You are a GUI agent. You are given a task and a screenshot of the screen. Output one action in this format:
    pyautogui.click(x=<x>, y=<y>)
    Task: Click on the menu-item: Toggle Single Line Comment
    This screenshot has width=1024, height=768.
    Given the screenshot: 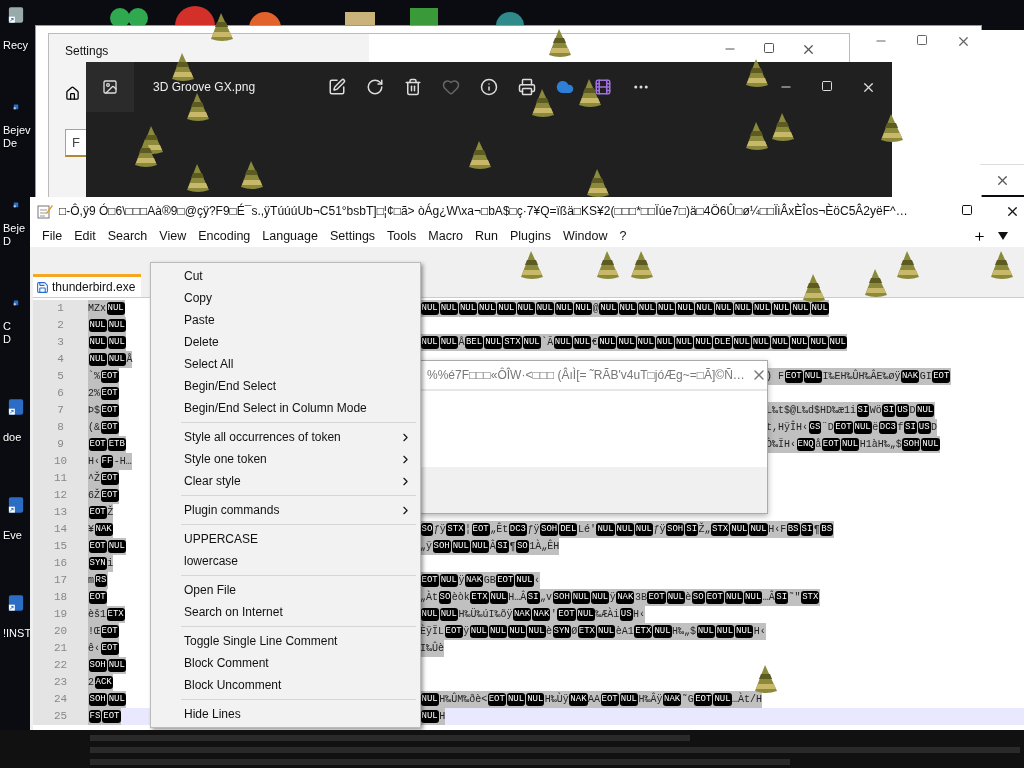 What is the action you would take?
    pyautogui.click(x=285, y=641)
    